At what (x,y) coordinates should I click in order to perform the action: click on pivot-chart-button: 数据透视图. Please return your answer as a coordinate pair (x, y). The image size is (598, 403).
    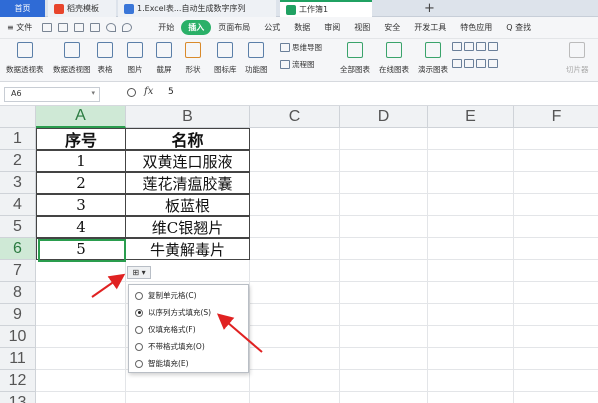
    Looking at the image, I should click on (72, 58).